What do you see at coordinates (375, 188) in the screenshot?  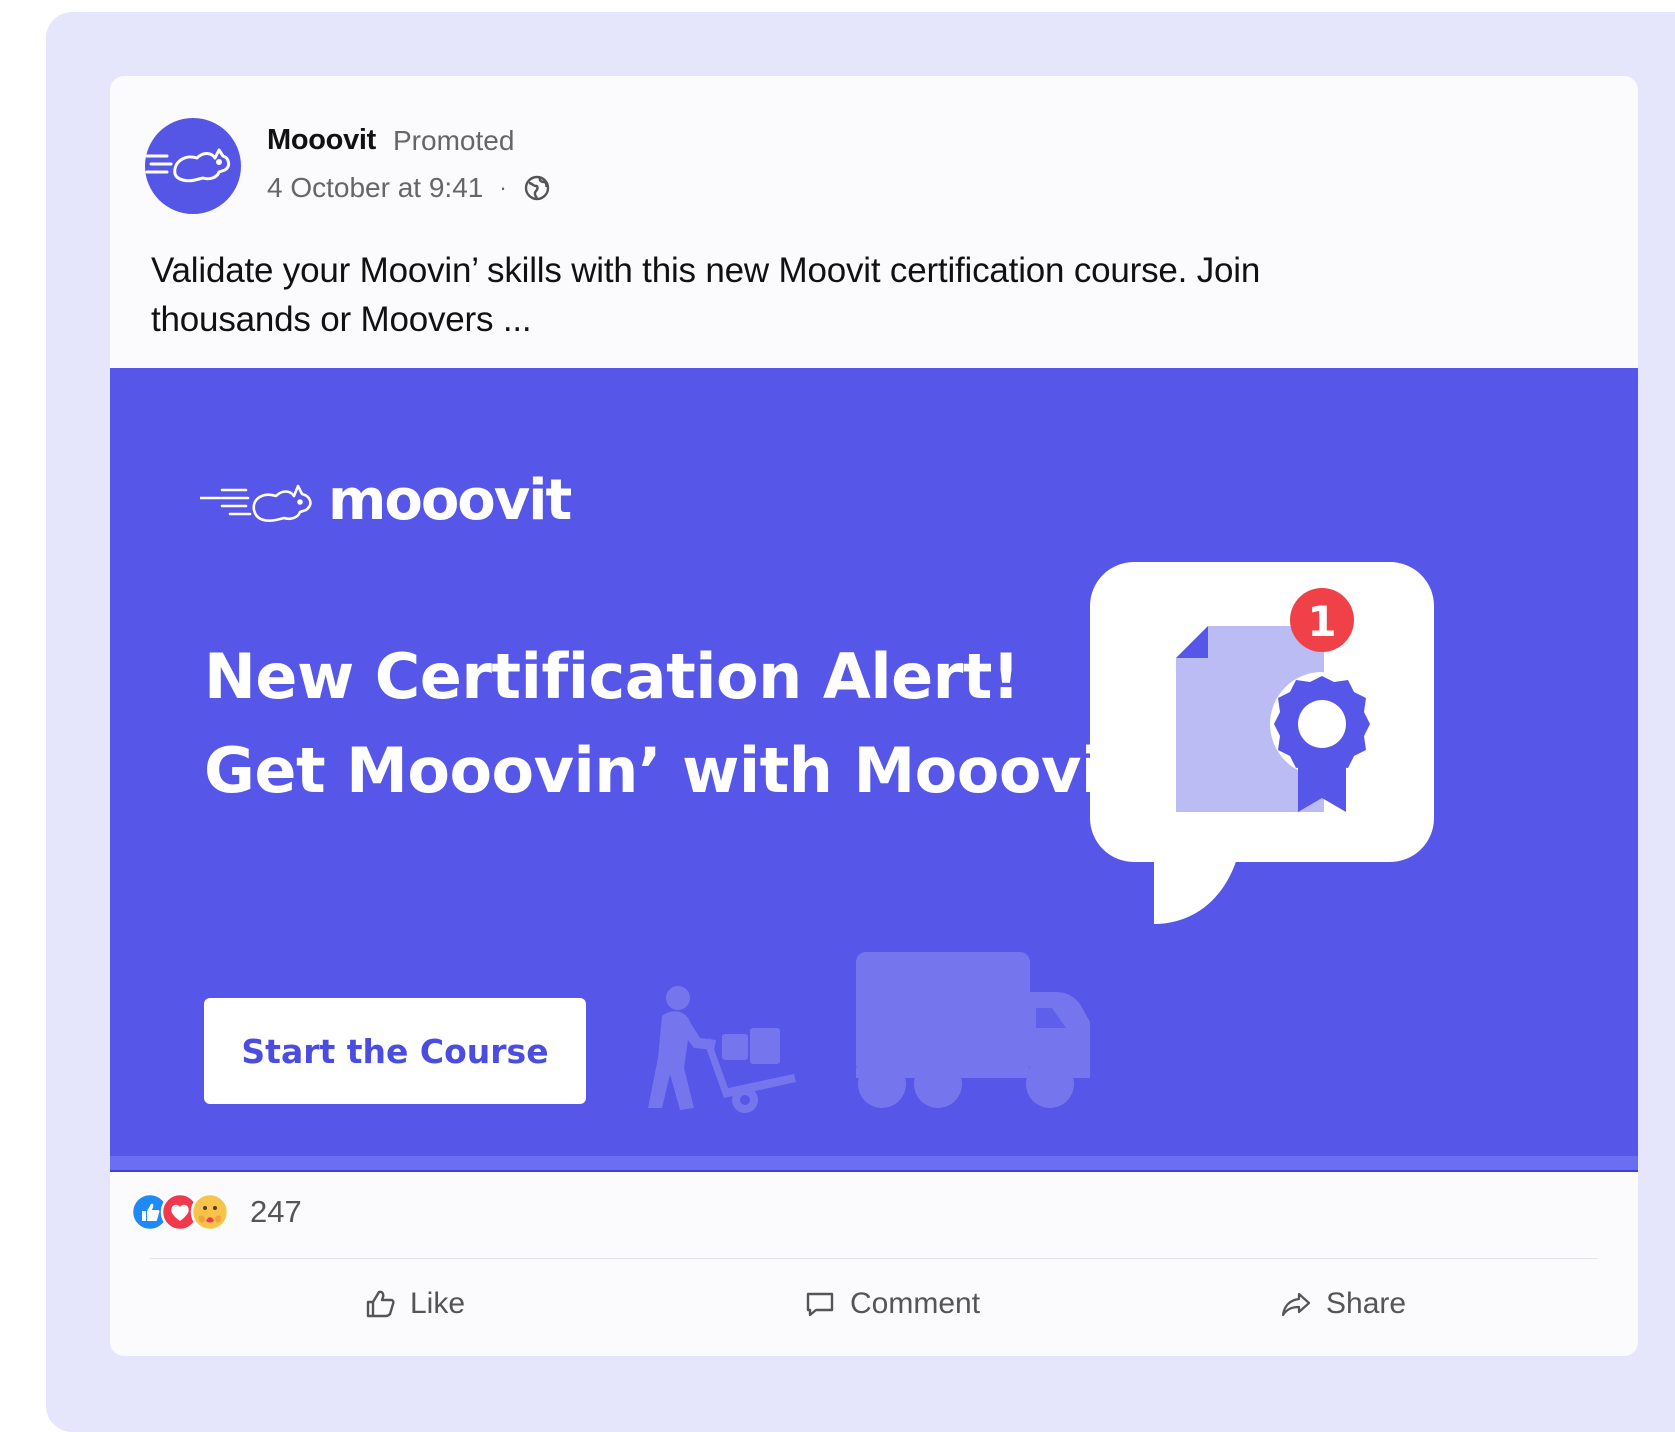 I see `post-timestamp: 4 October at 9:41` at bounding box center [375, 188].